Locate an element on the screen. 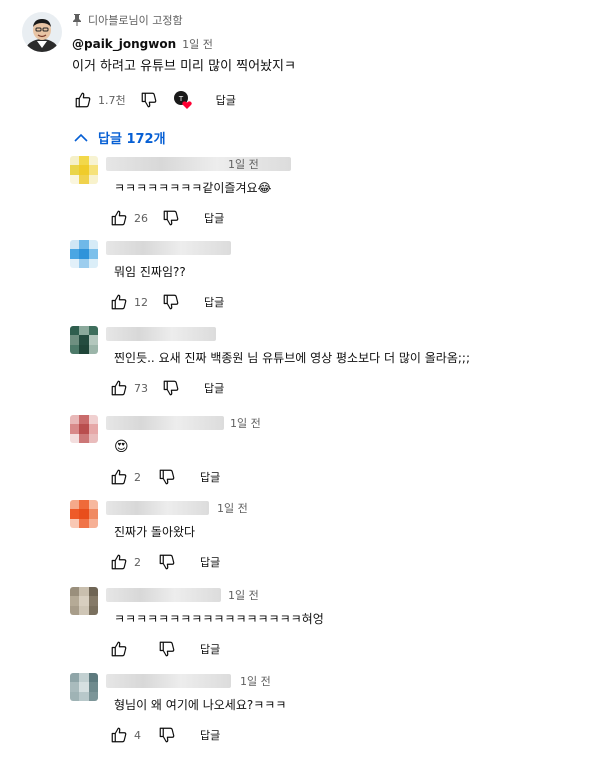  reply-actions: 26 답글 is located at coordinates (166, 218).